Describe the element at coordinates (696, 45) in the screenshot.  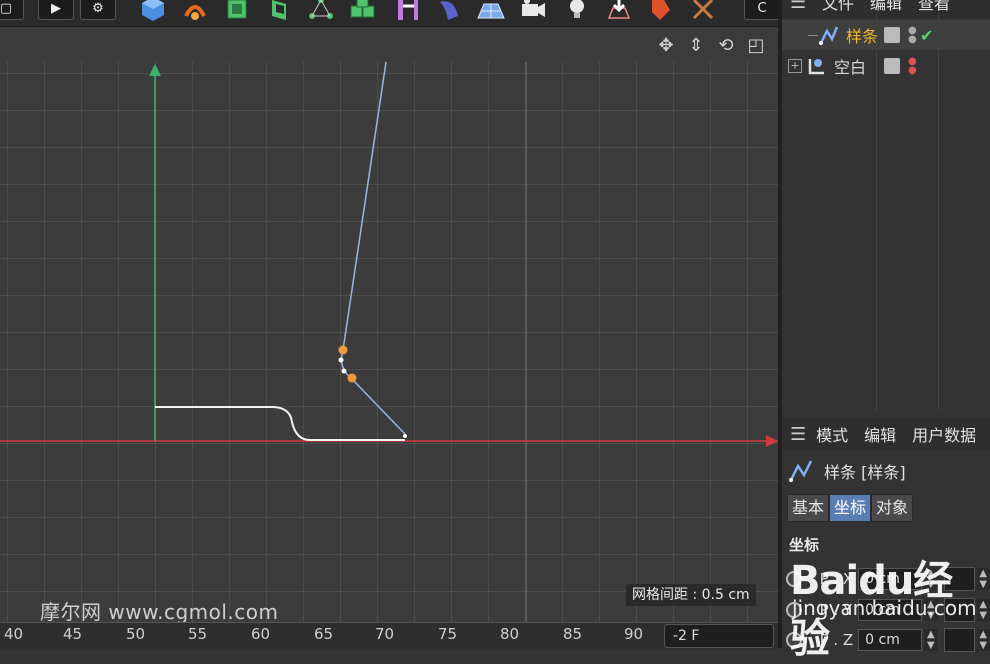
I see `zoom-icon: ⇕` at that location.